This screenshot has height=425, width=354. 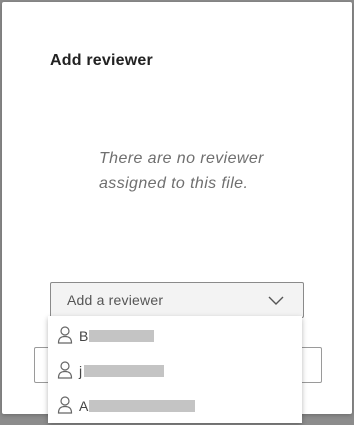 What do you see at coordinates (177, 300) in the screenshot?
I see `add-reviewer-select: Add a reviewer` at bounding box center [177, 300].